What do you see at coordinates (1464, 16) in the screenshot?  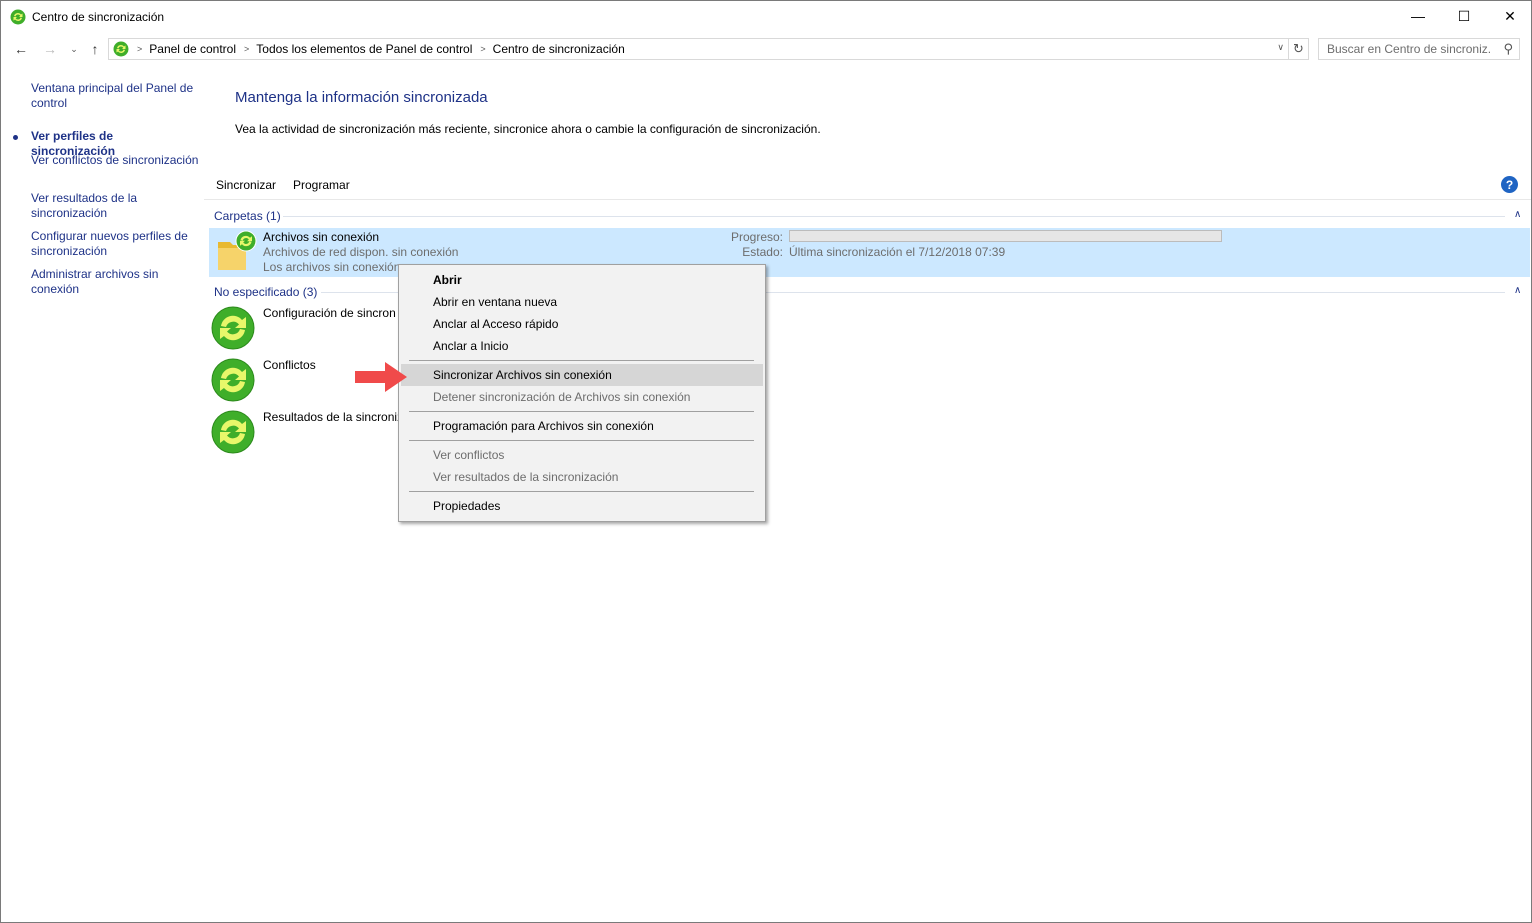 I see `maximize-button: ☐` at bounding box center [1464, 16].